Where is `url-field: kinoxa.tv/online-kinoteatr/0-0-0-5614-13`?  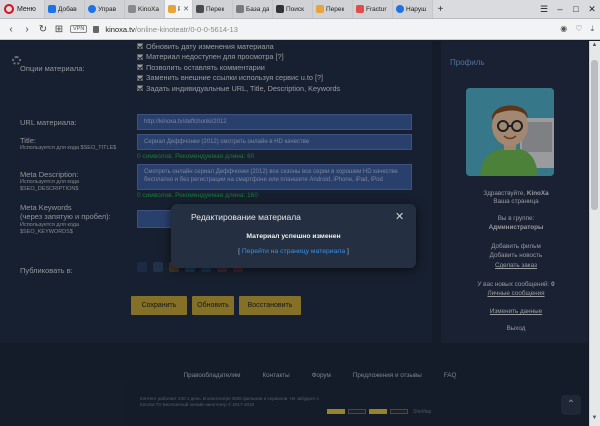
url-field: kinoxa.tv/online-kinoteatr/0-0-0-5614-13 is located at coordinates (171, 29).